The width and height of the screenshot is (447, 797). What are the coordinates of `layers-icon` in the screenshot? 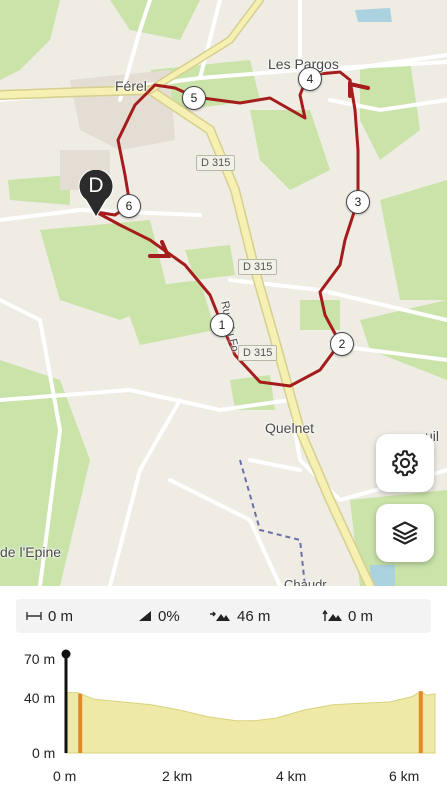 It's located at (405, 533).